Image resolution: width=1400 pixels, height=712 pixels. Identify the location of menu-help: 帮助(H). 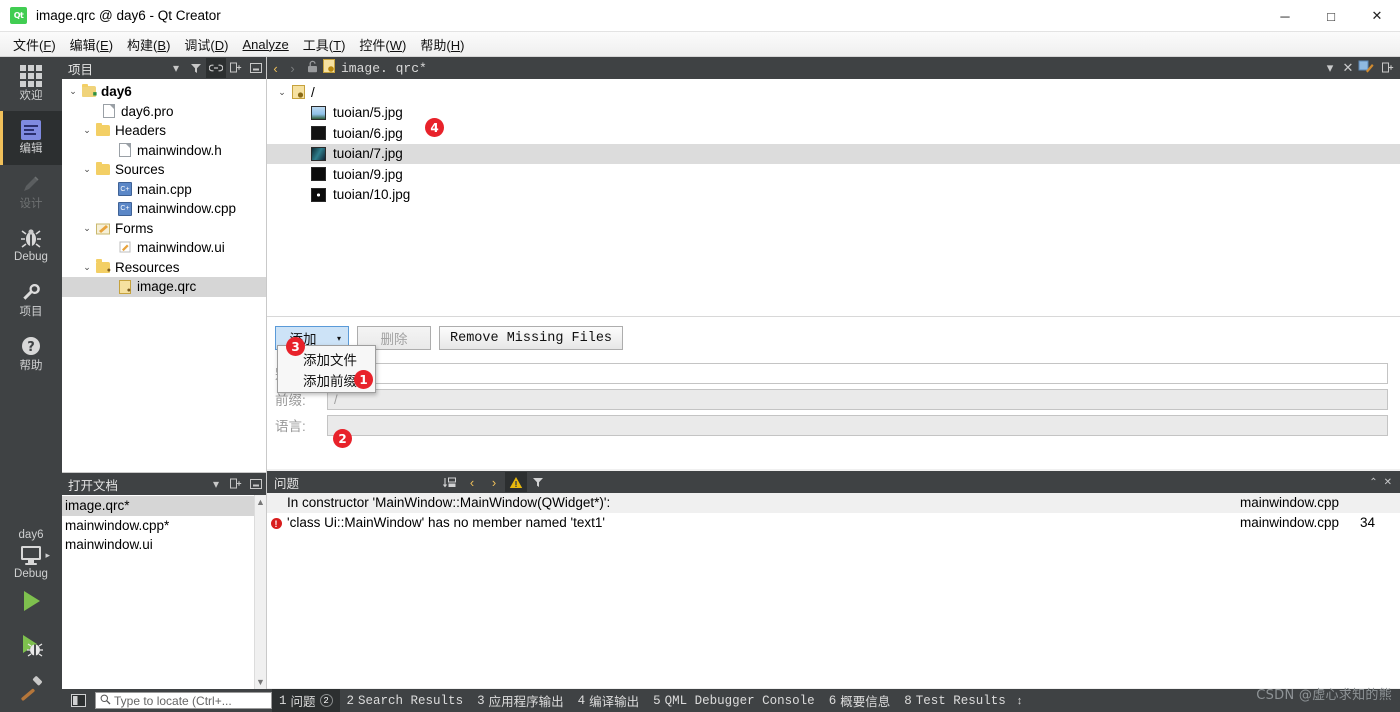
(442, 44).